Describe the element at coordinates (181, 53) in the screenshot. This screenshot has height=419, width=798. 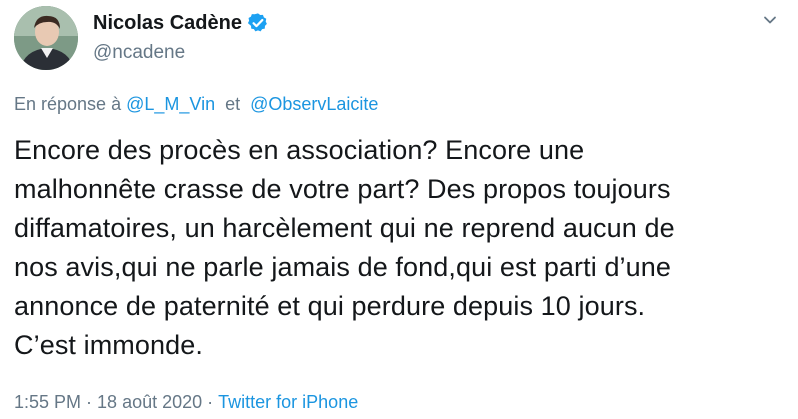
I see `author-handle: @ncadene` at that location.